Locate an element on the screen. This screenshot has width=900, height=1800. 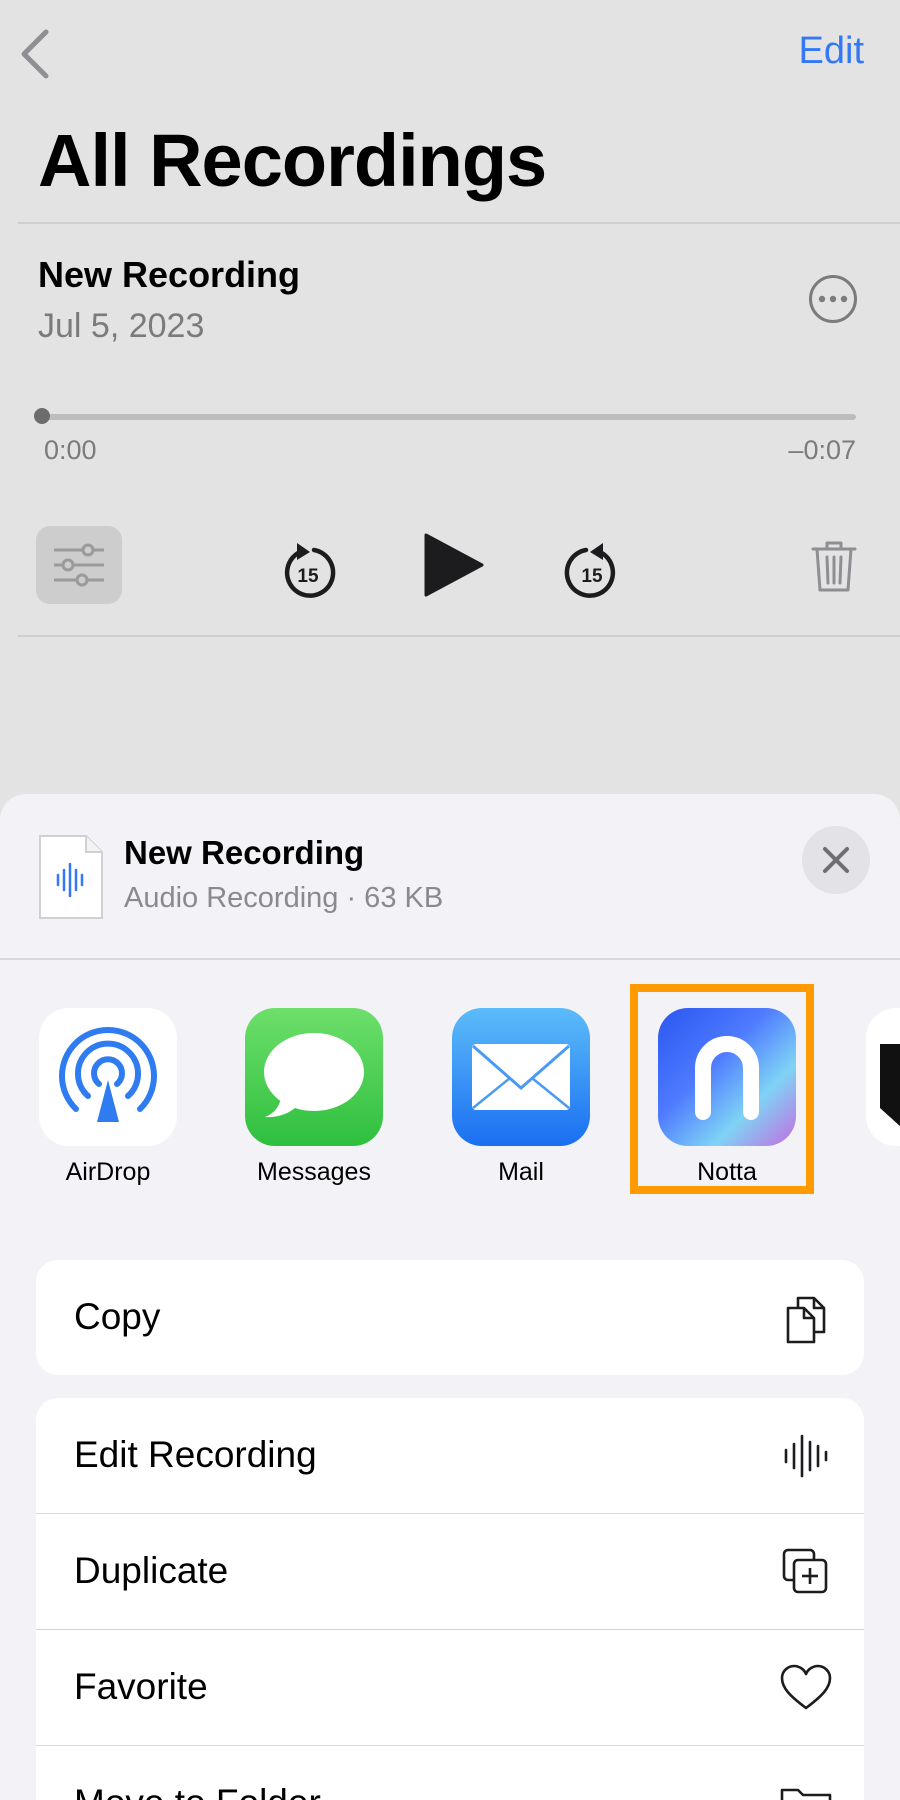
play-button is located at coordinates (454, 565).